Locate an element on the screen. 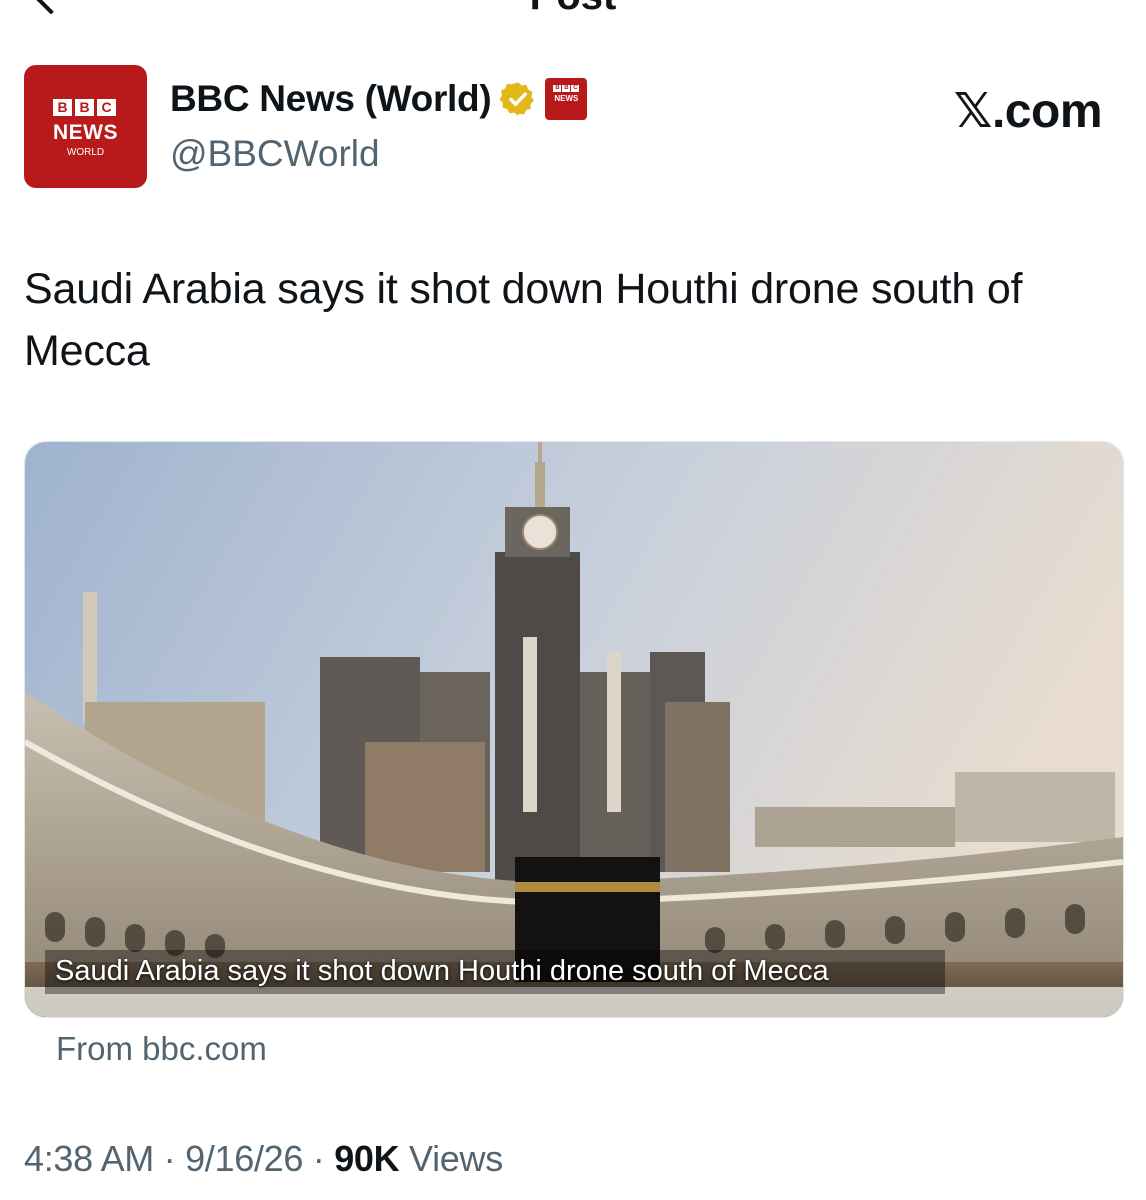  bbc-logo-blocks: B B C is located at coordinates (84, 107).